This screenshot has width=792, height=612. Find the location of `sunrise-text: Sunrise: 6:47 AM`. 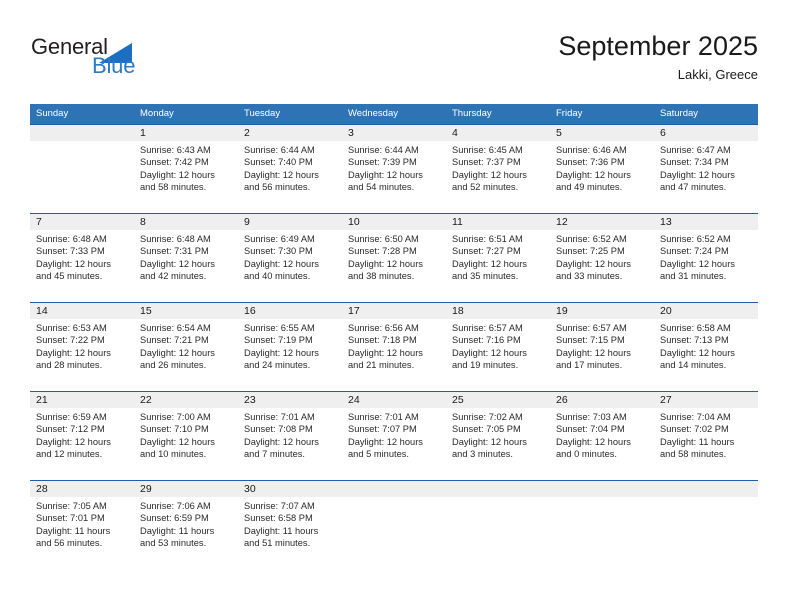

sunrise-text: Sunrise: 6:47 AM is located at coordinates (695, 150).